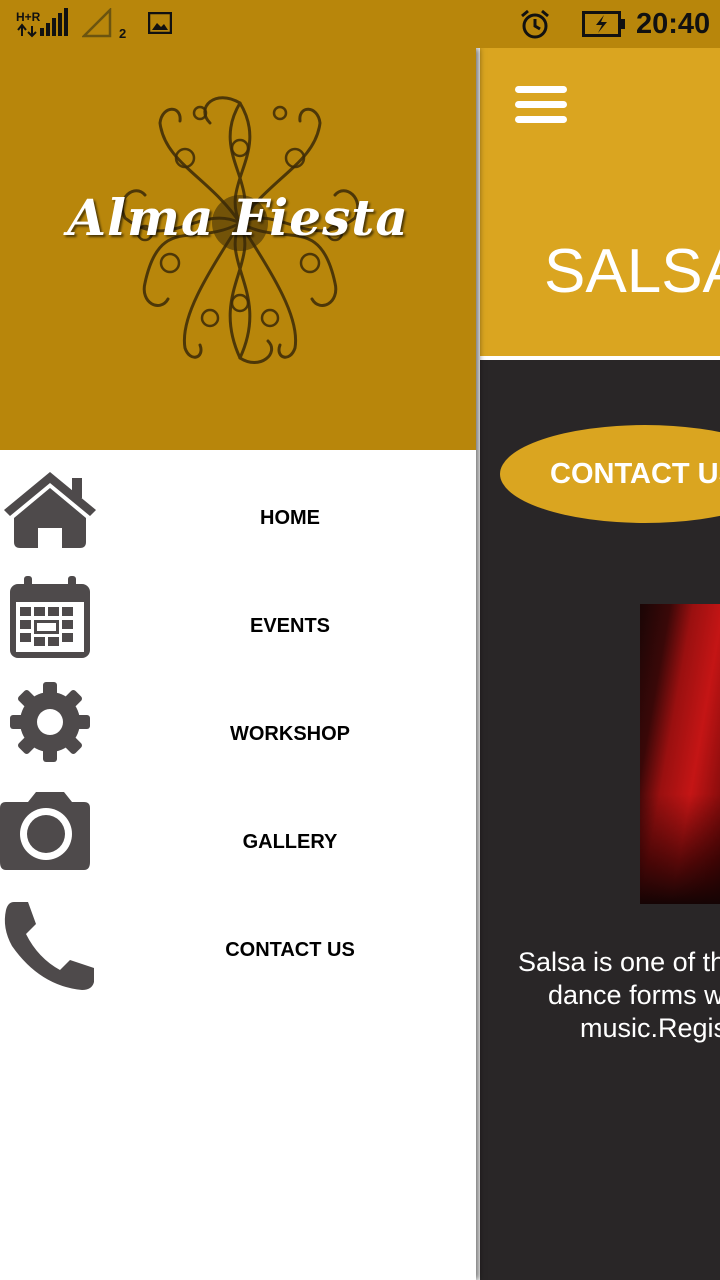 The image size is (720, 1280). I want to click on drawer-item-label: HOME, so click(290, 518).